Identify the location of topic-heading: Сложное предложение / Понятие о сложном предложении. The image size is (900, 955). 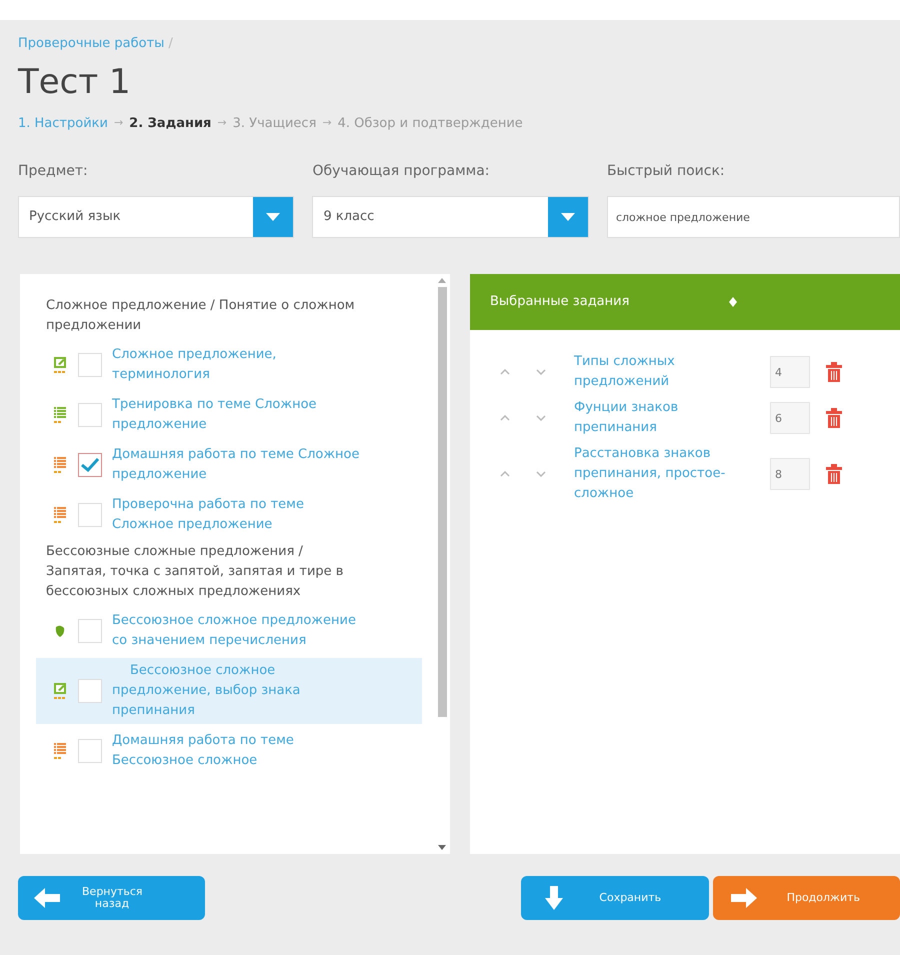
(200, 316).